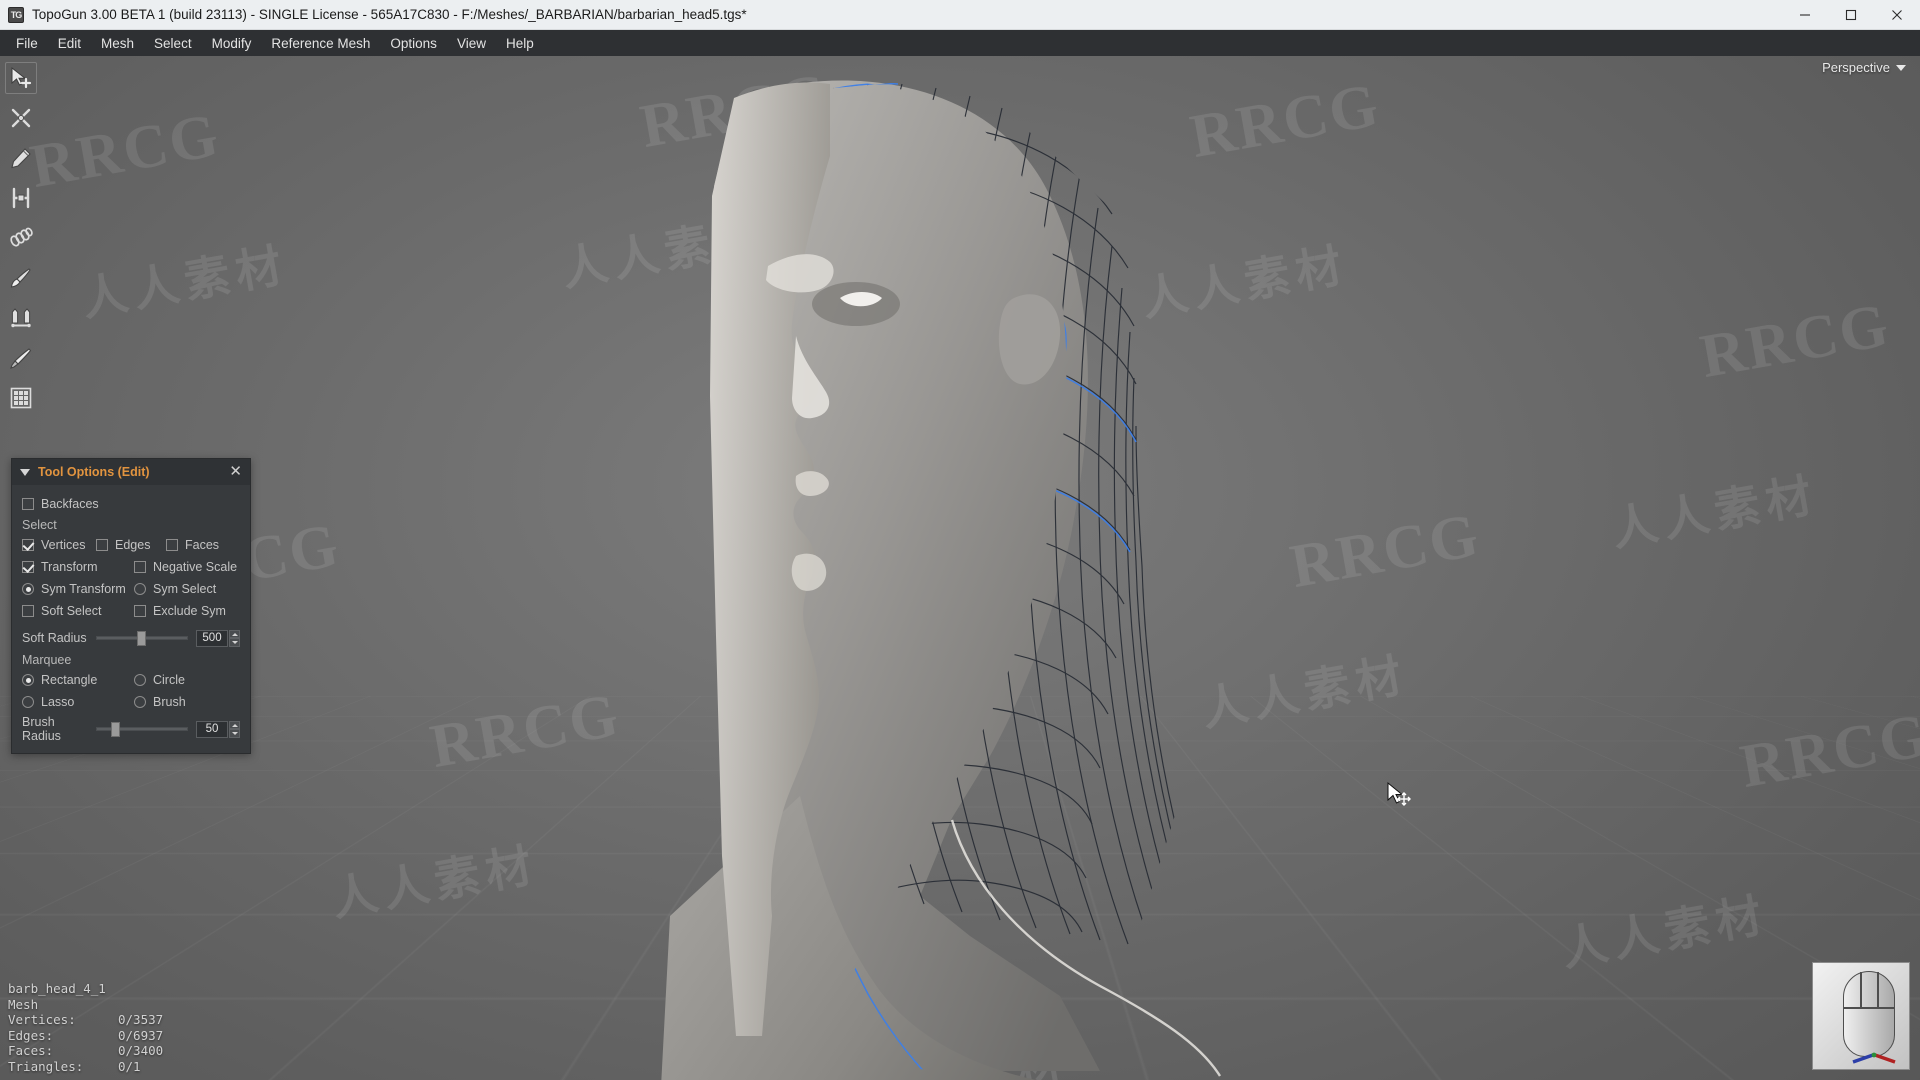  What do you see at coordinates (41, 729) in the screenshot?
I see `brush-radius-label: Brush Radius` at bounding box center [41, 729].